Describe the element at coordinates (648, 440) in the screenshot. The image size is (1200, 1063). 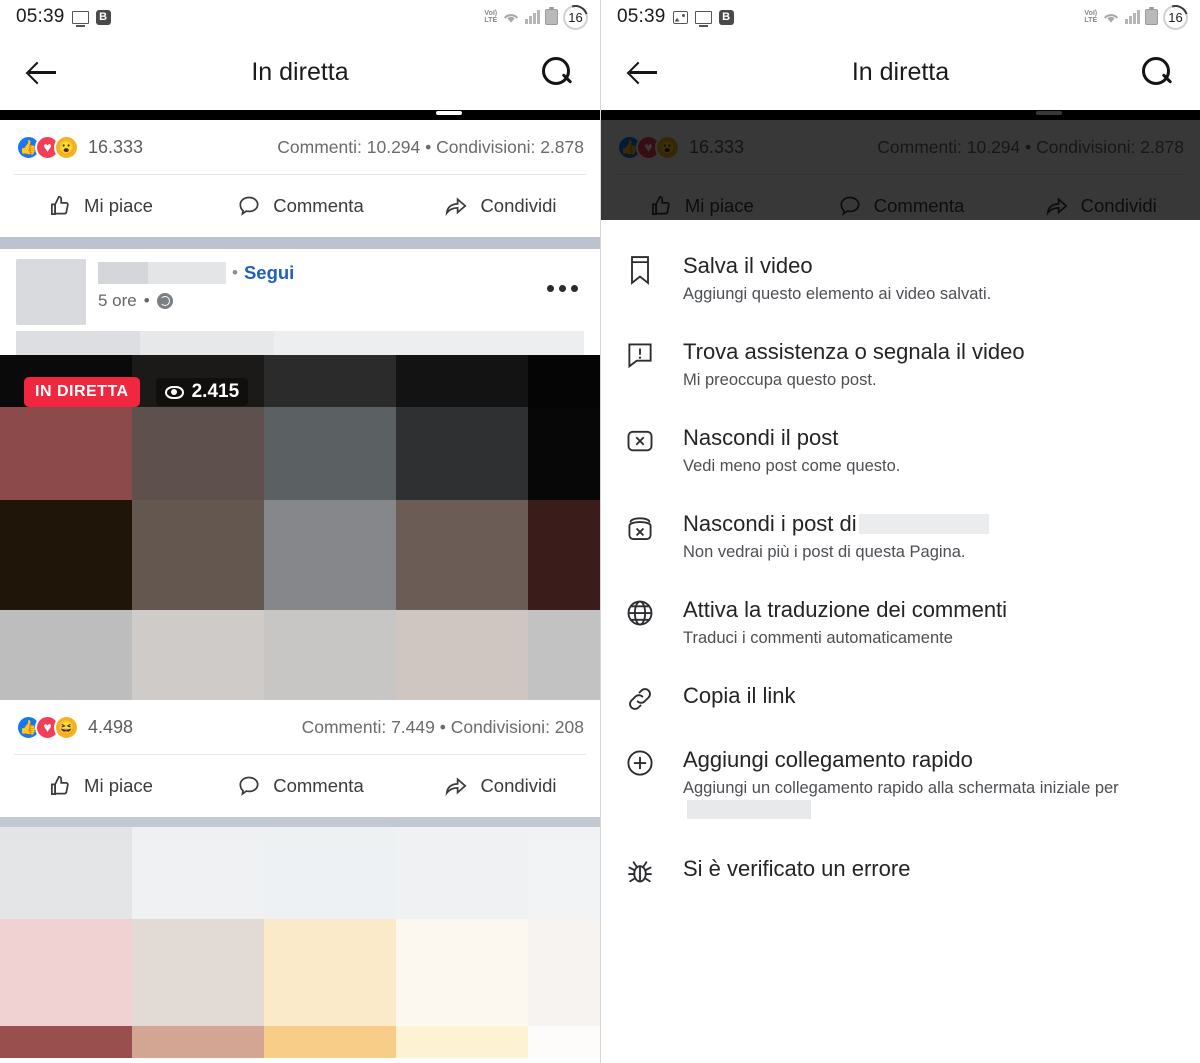
I see `hide-x-box-icon` at that location.